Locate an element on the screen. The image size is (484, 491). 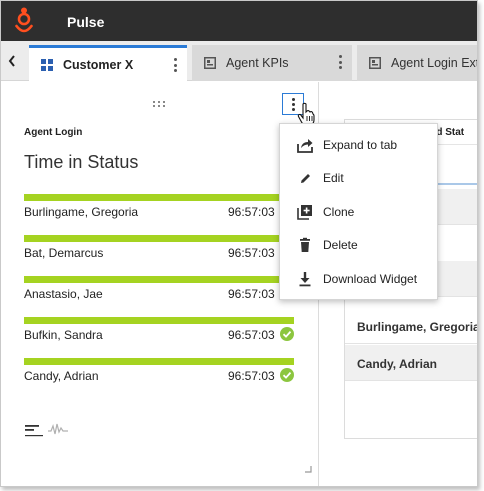
widget-title: Time in Status is located at coordinates (81, 162).